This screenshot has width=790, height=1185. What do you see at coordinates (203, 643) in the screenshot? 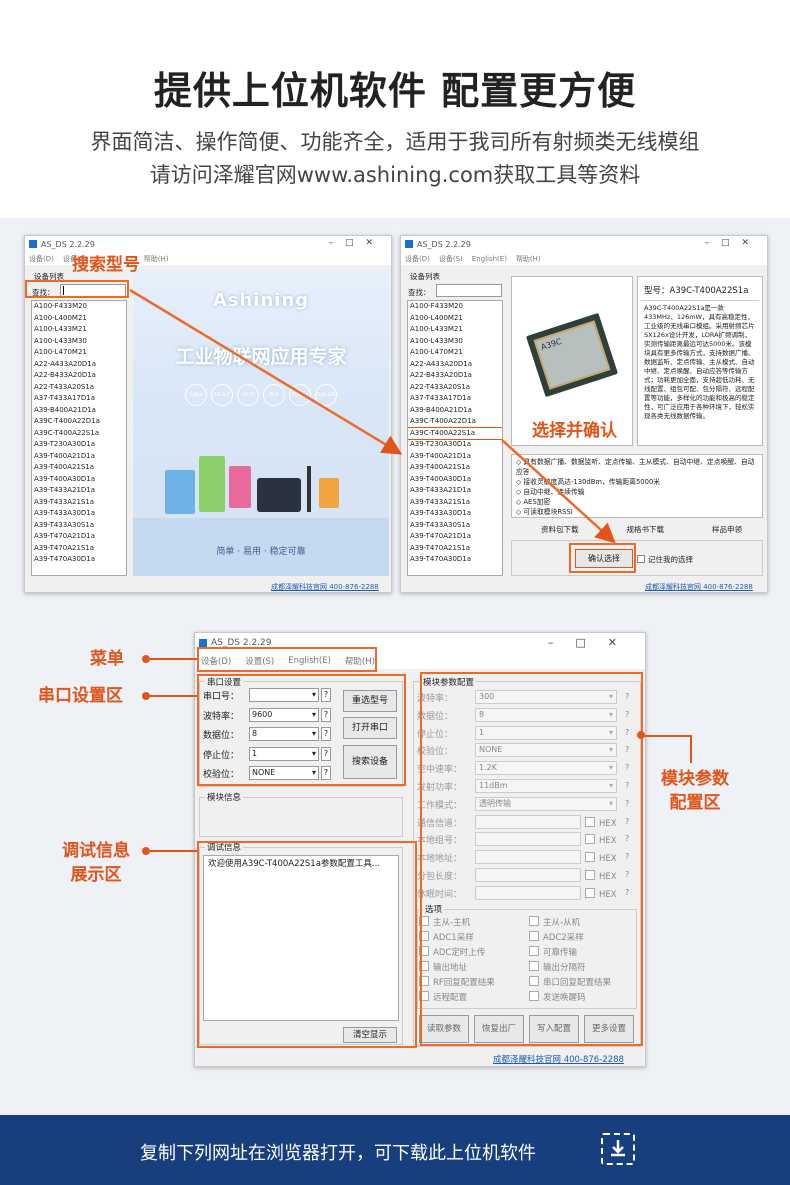
I see `app-icon` at bounding box center [203, 643].